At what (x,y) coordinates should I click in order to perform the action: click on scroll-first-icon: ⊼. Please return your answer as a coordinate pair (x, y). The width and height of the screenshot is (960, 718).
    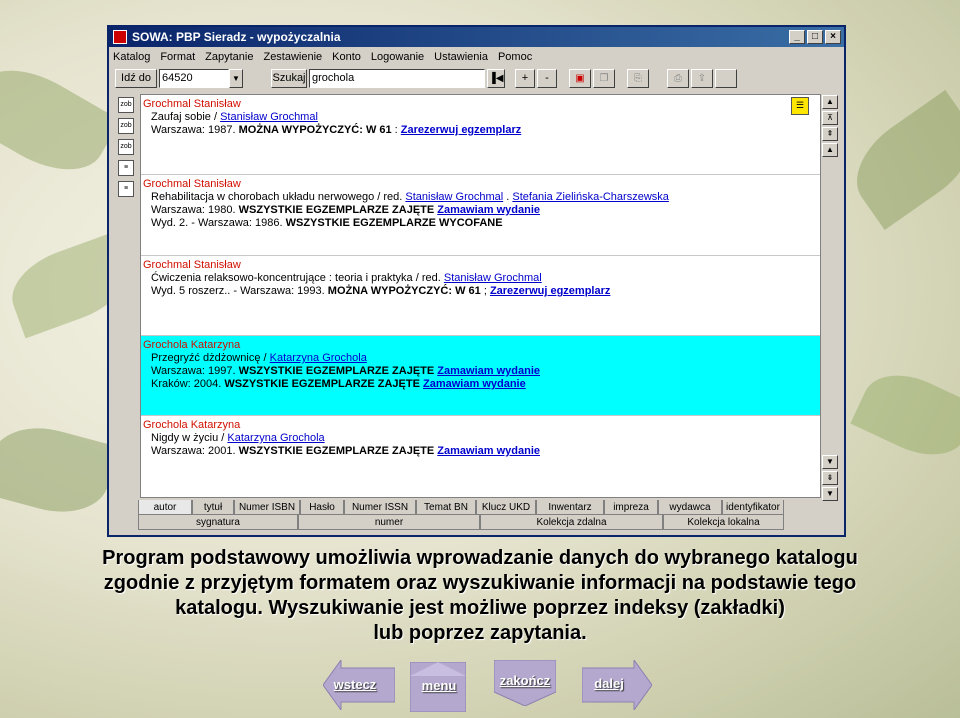
    Looking at the image, I should click on (830, 118).